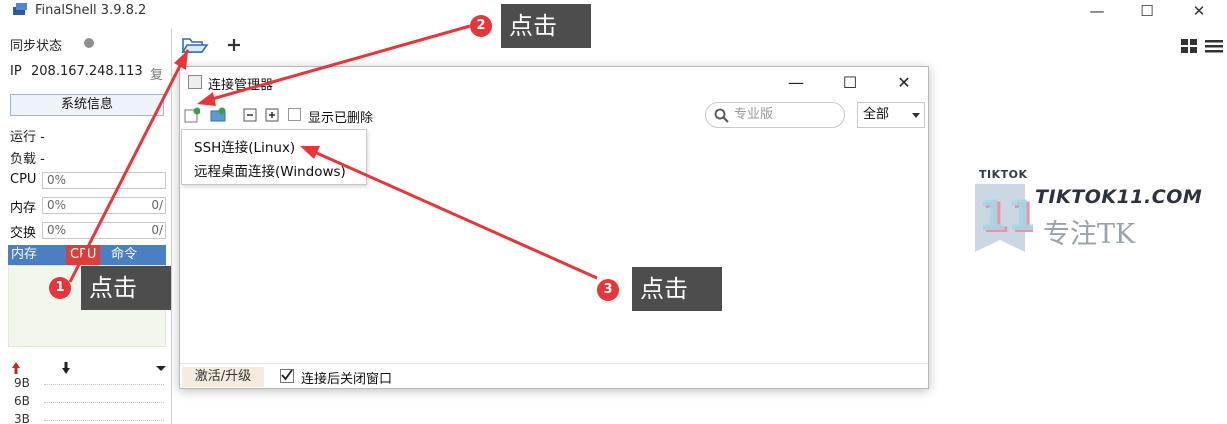 The height and width of the screenshot is (424, 1227). Describe the element at coordinates (608, 290) in the screenshot. I see `step-3-badge: 3` at that location.